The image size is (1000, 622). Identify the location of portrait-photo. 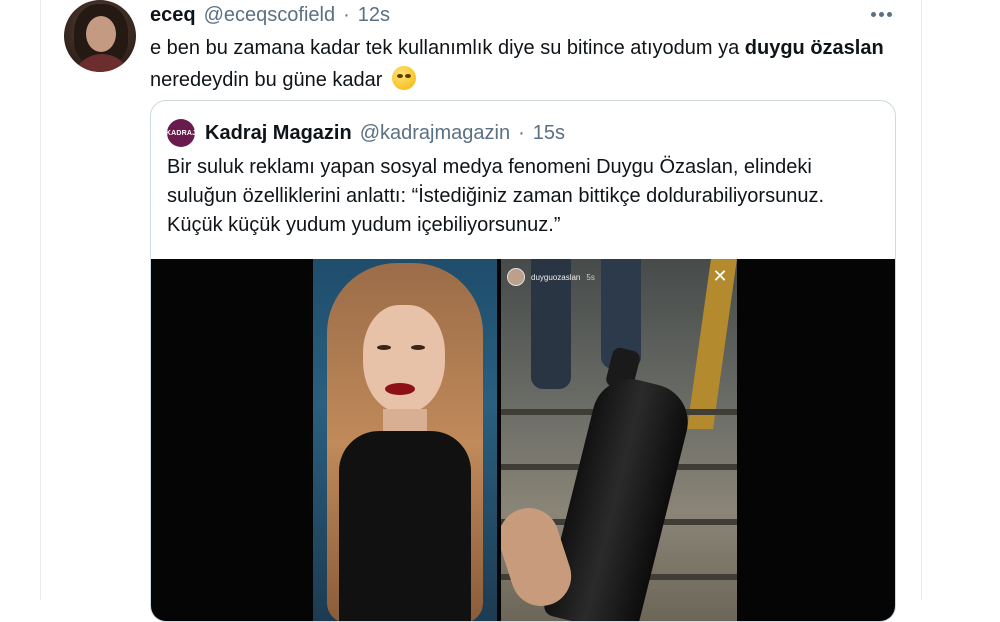
(405, 440).